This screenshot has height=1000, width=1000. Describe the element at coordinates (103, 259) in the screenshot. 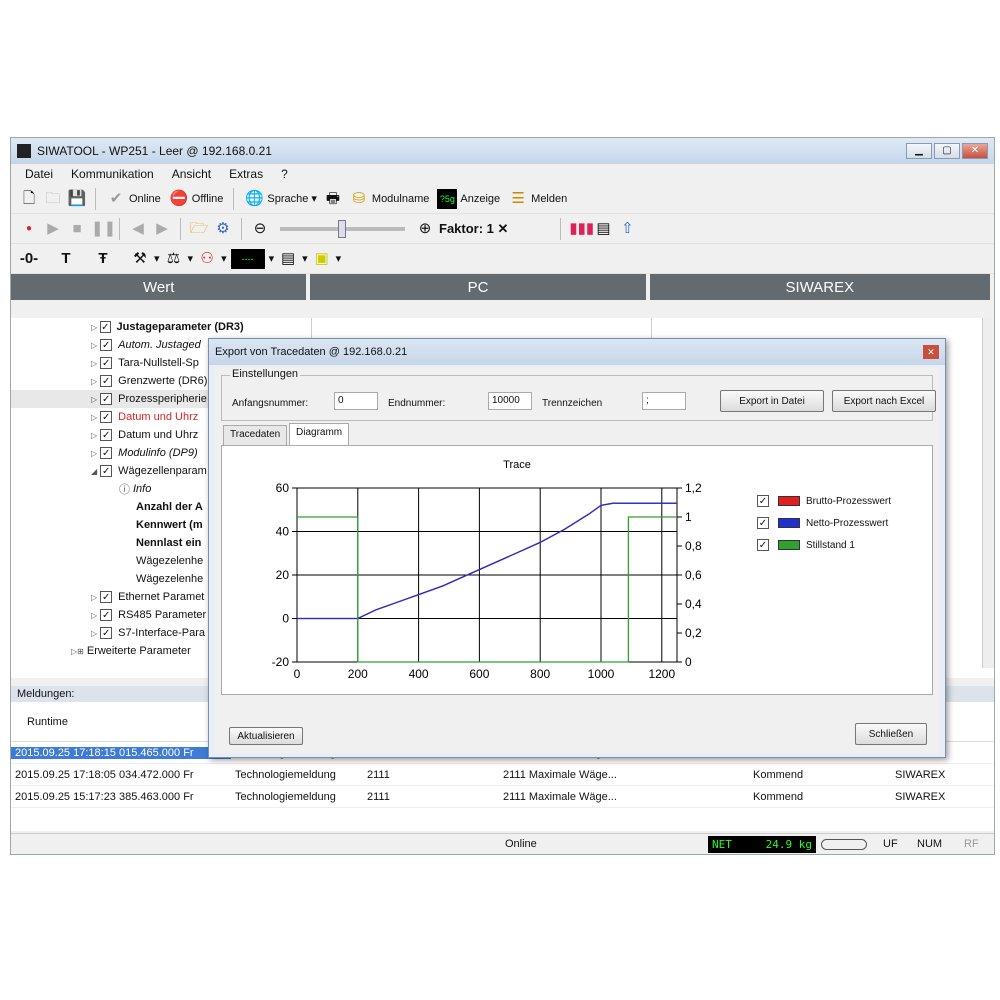

I see `calibrate-icon: Ŧ` at that location.